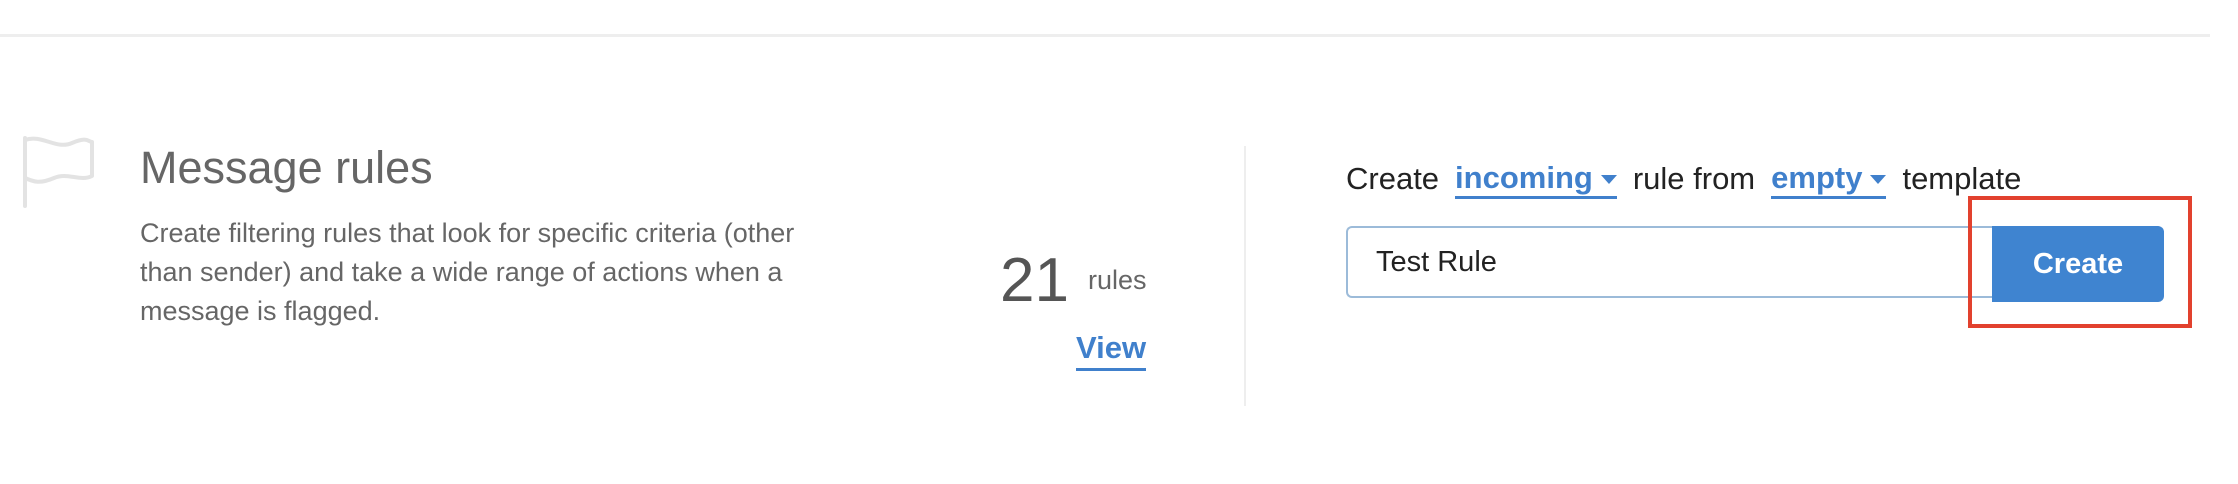  What do you see at coordinates (1962, 178) in the screenshot?
I see `template-suffix-text: template` at bounding box center [1962, 178].